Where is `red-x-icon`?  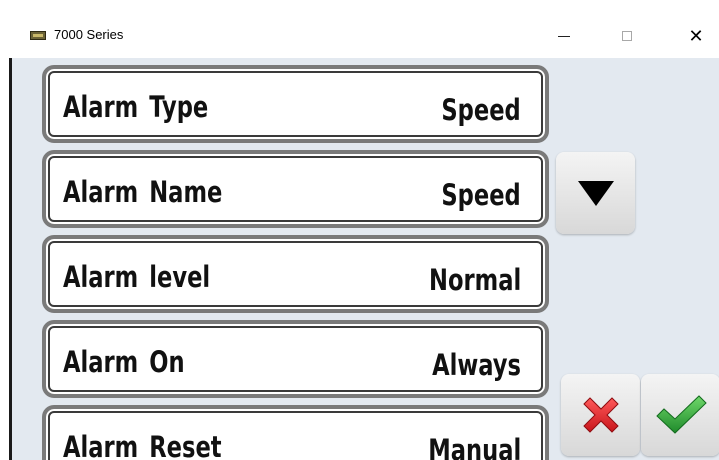
red-x-icon is located at coordinates (600, 415).